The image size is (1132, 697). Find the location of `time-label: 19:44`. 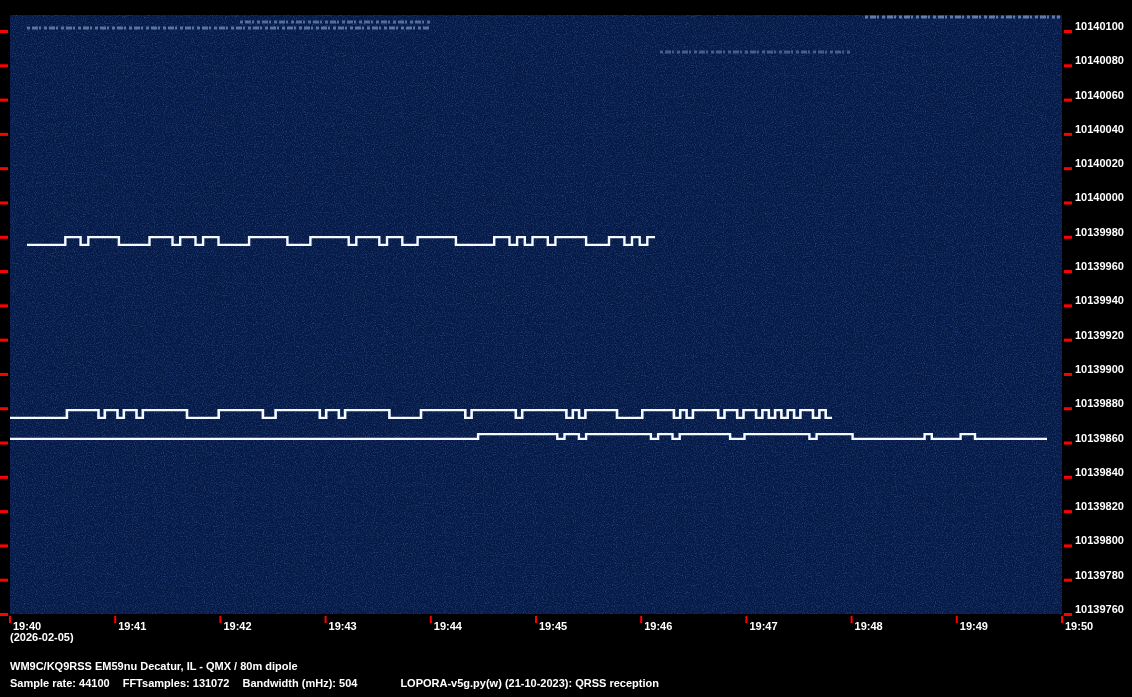

time-label: 19:44 is located at coordinates (447, 626).